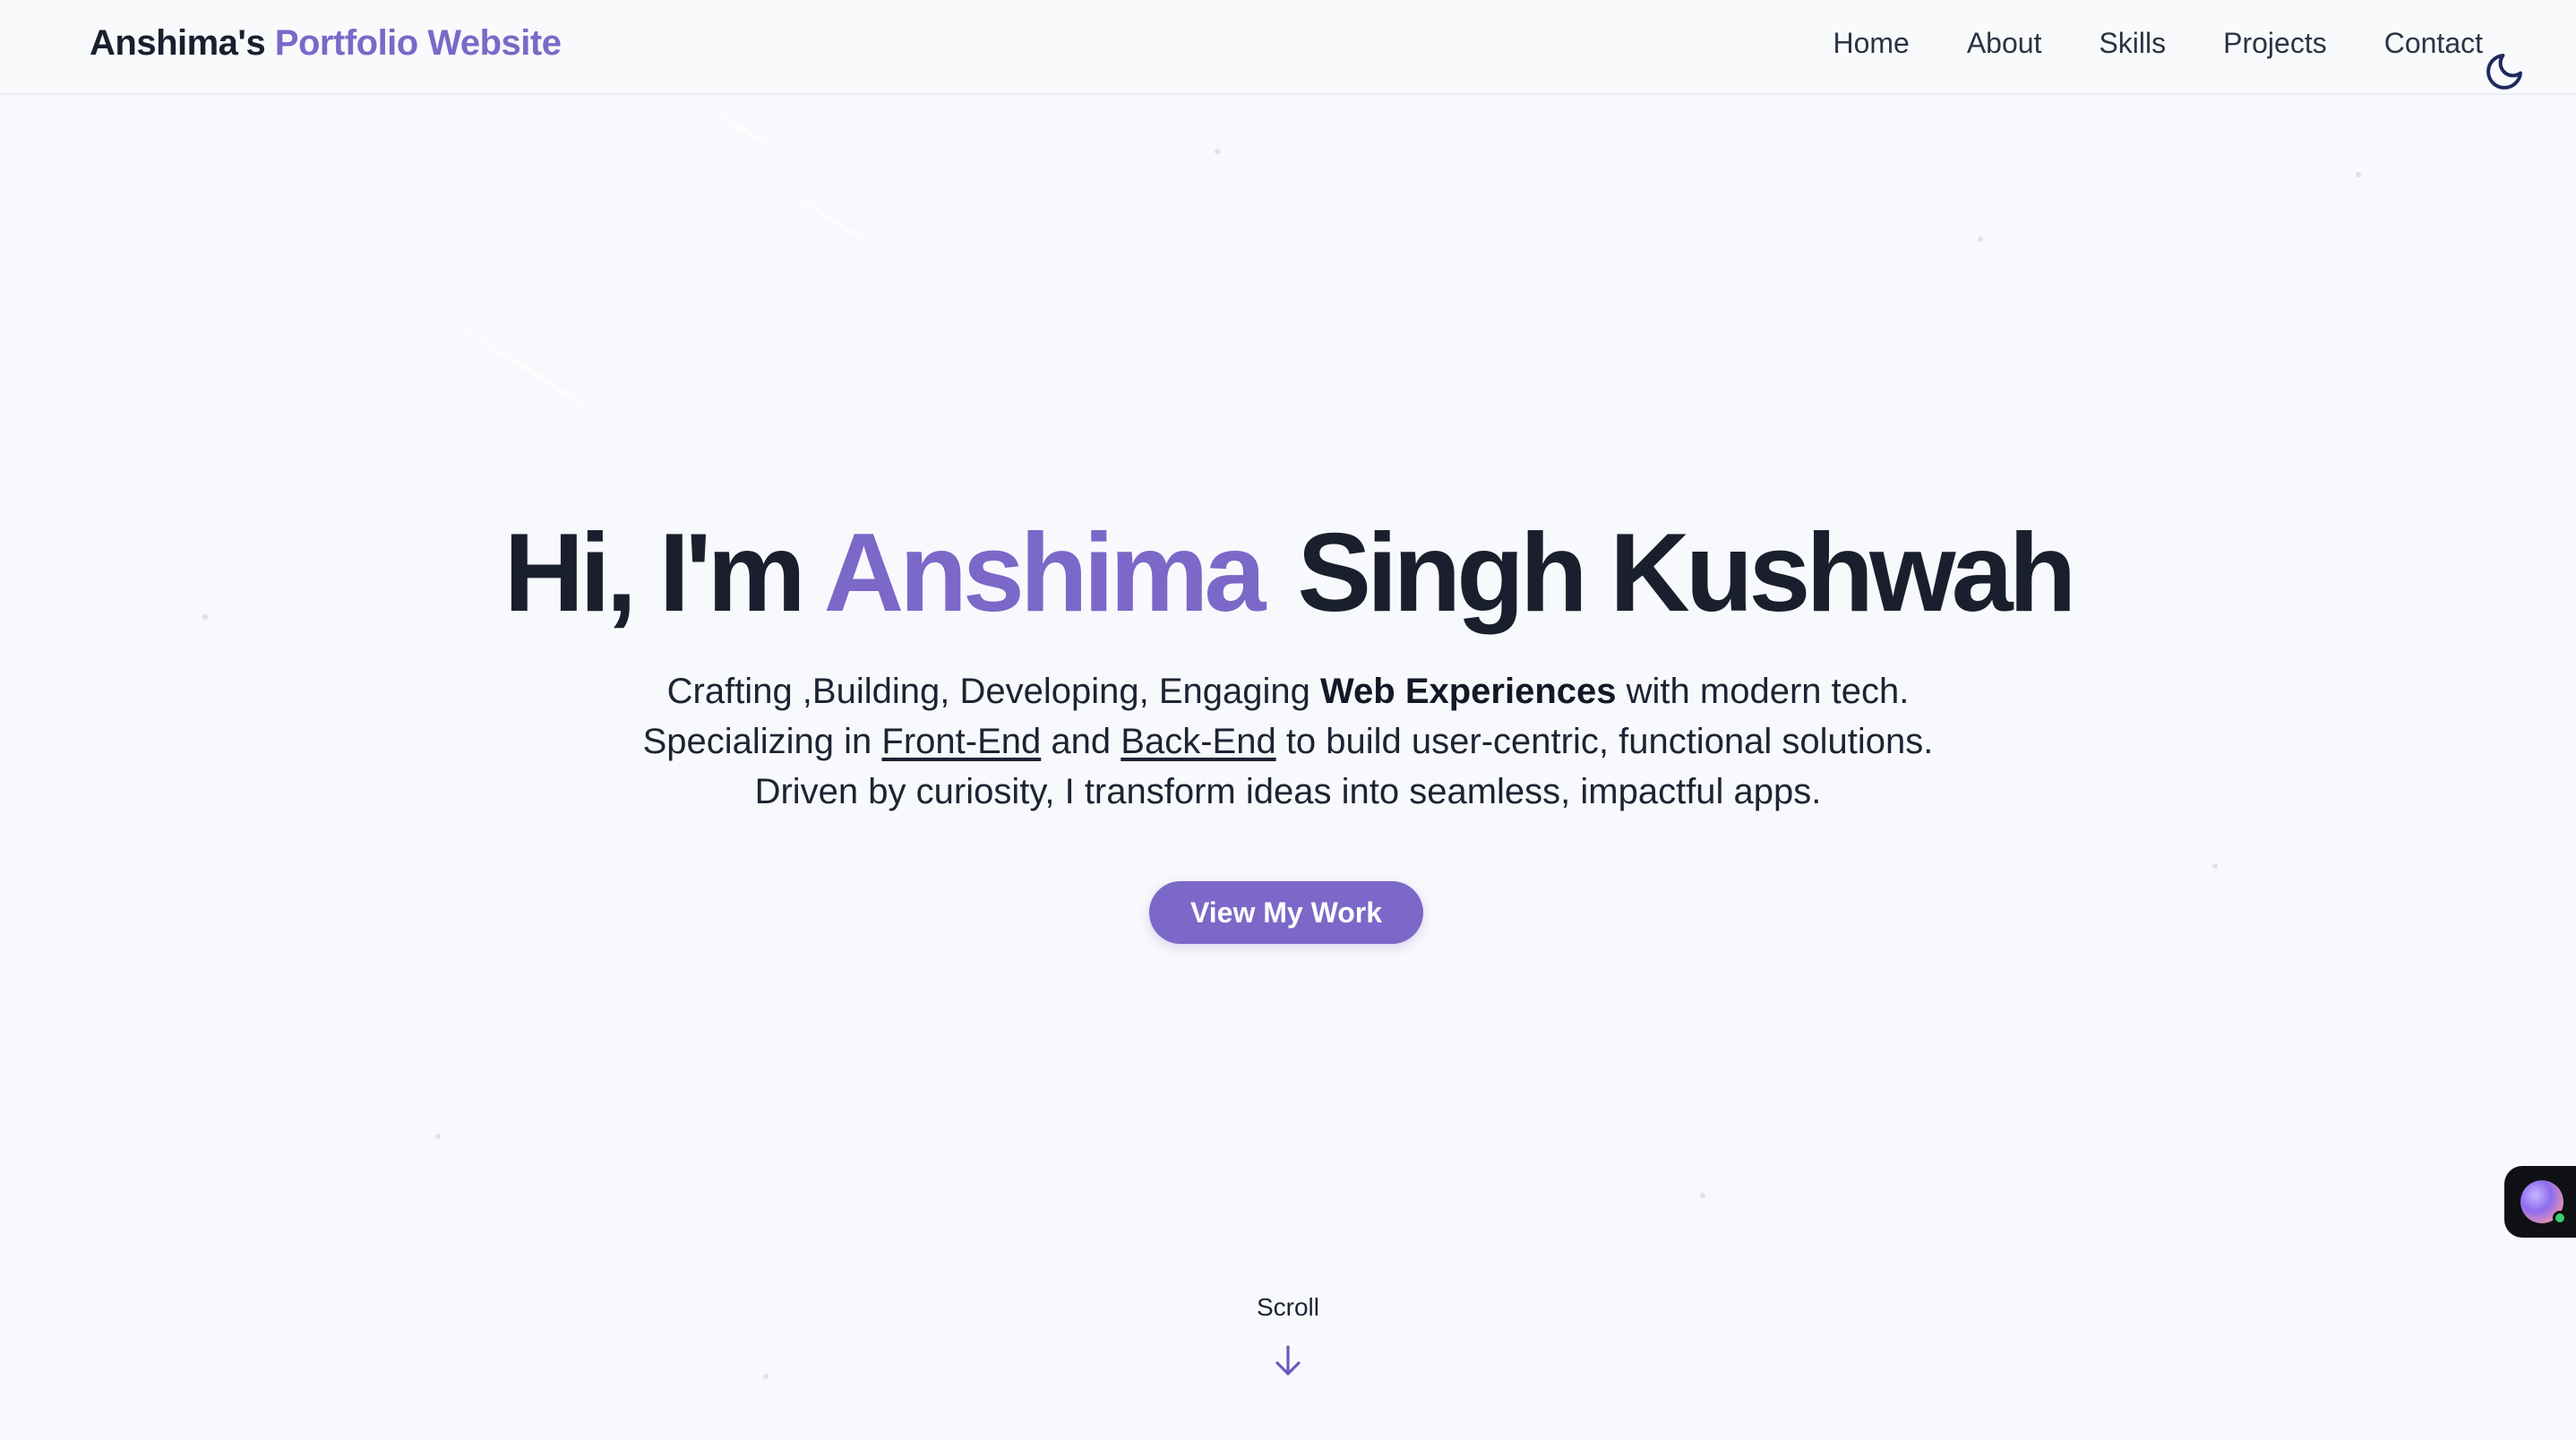  Describe the element at coordinates (2433, 44) in the screenshot. I see `nav-contact: Contact` at that location.